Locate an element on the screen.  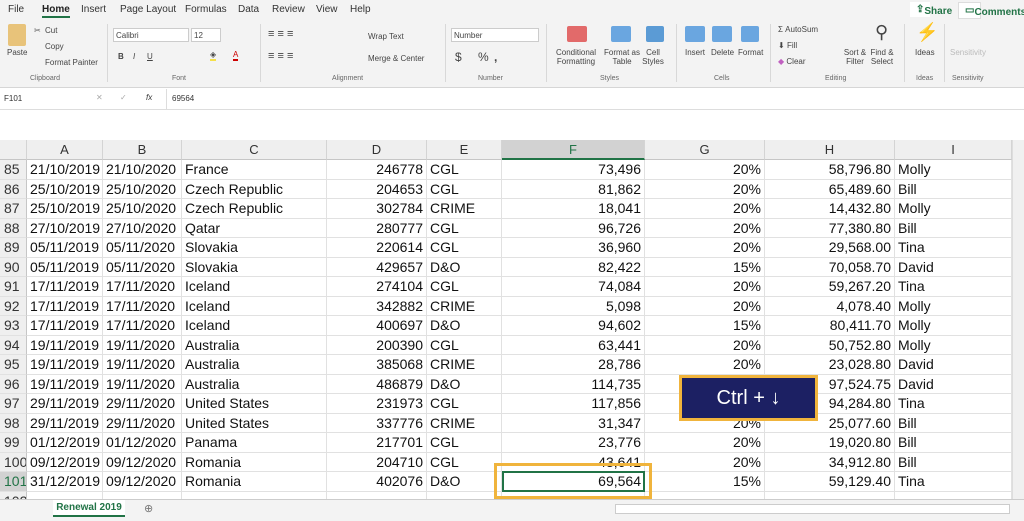
cell-h: 59,267.20 is located at coordinates (830, 287).